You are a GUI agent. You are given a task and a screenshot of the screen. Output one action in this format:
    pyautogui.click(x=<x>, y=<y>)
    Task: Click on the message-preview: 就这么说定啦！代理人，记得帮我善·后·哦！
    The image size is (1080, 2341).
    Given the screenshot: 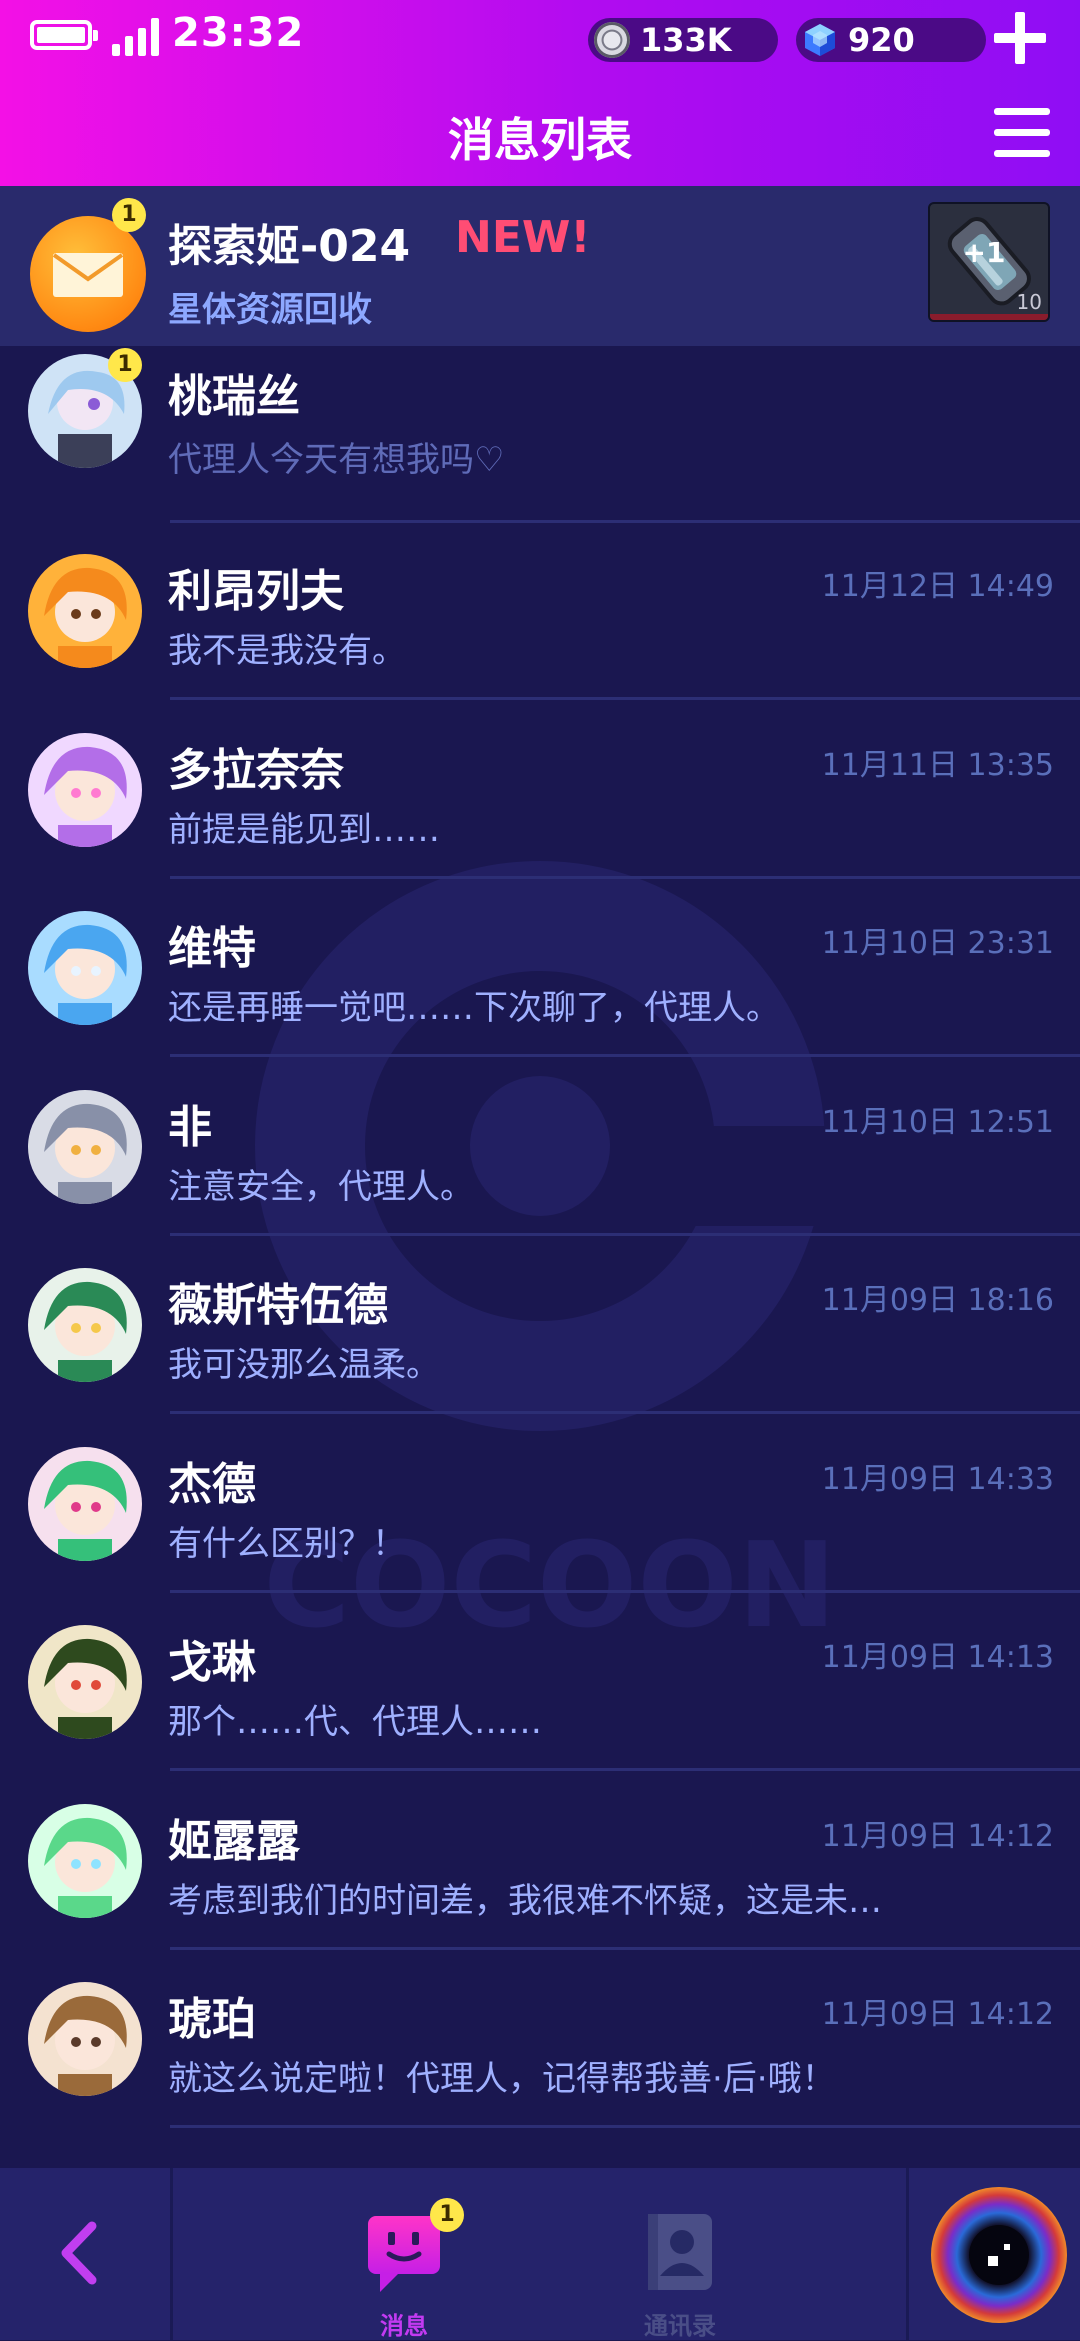 What is the action you would take?
    pyautogui.click(x=502, y=2079)
    